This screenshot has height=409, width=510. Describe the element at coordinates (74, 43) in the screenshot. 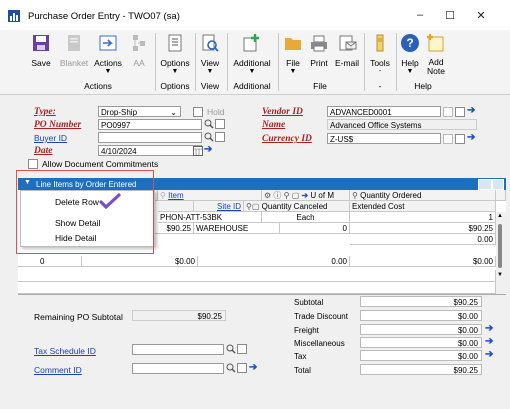

I see `blanket-icon` at that location.